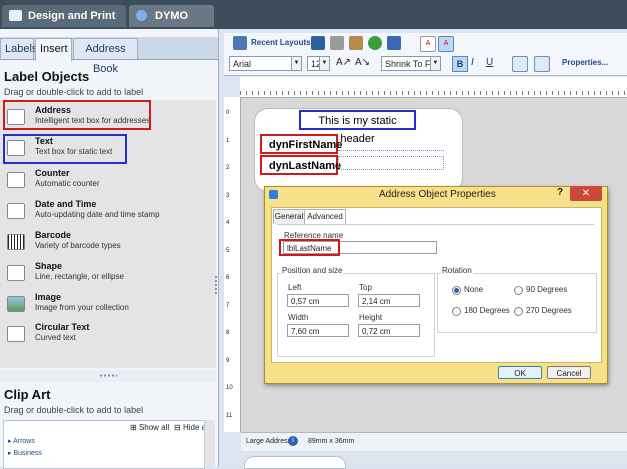  What do you see at coordinates (518, 311) in the screenshot?
I see `rotation-270-radio` at bounding box center [518, 311].